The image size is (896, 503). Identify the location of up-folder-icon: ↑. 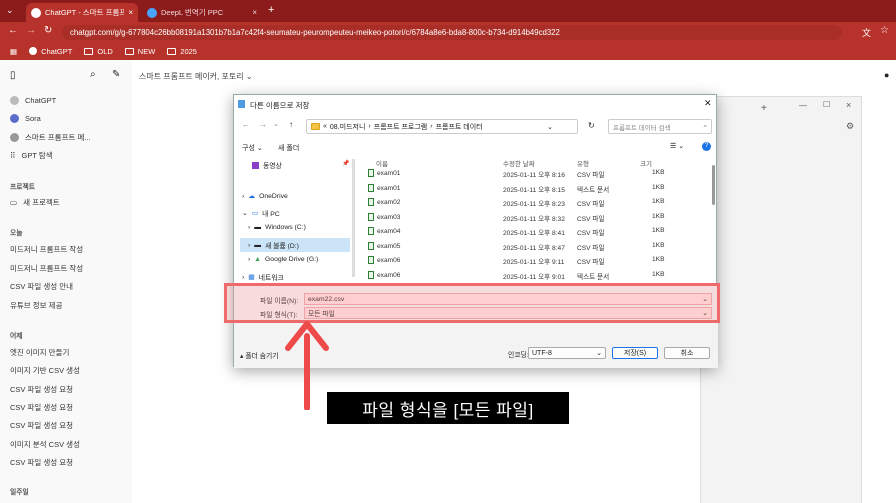
(291, 124).